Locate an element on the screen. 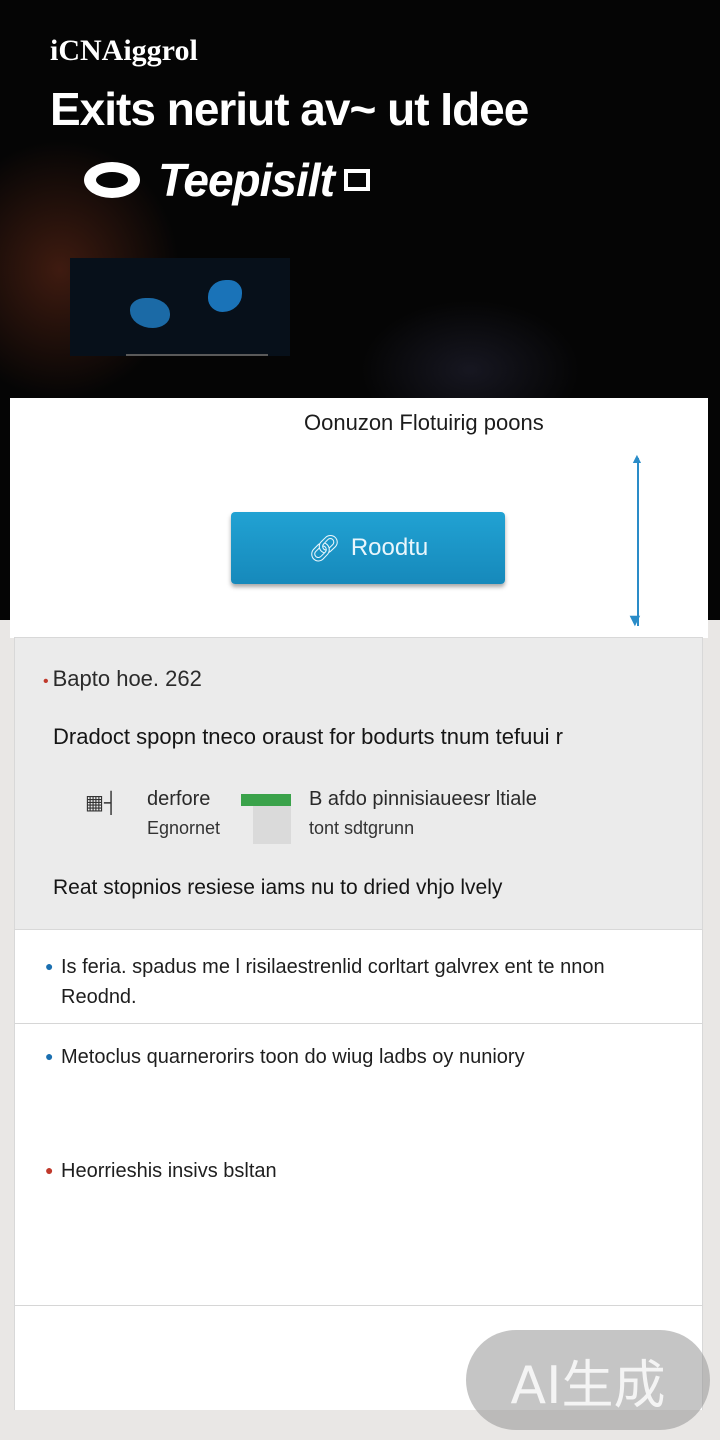  detail-value: B afdo pinnisiaueesr ltiale is located at coordinates (423, 799).